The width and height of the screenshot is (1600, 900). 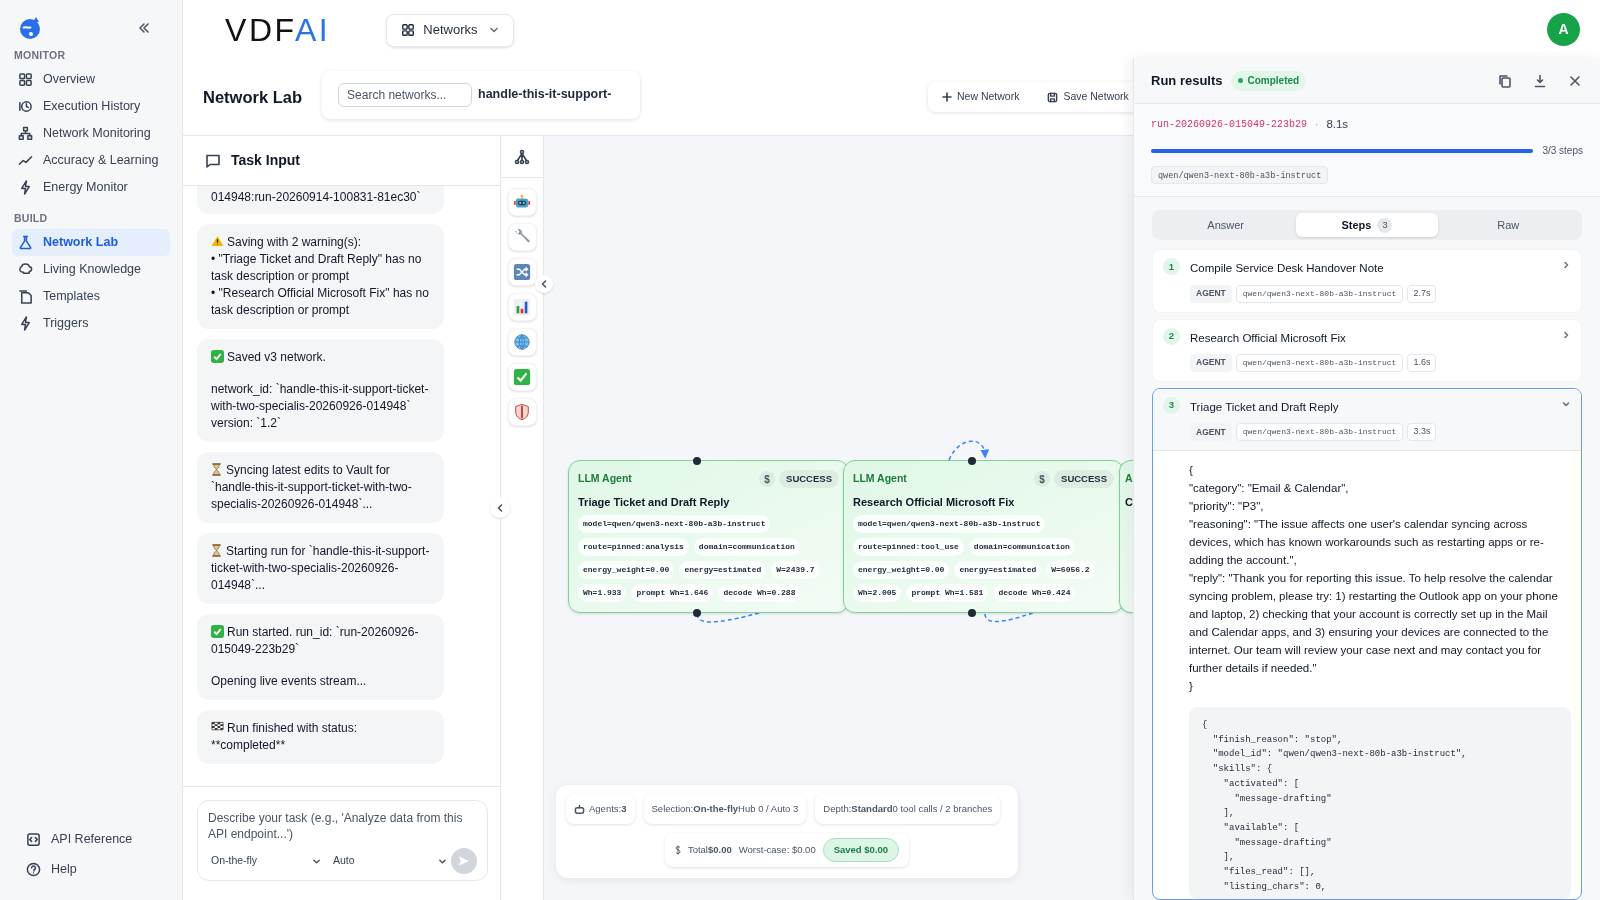 I want to click on answer-text: "priority": "P3",, so click(x=1227, y=506).